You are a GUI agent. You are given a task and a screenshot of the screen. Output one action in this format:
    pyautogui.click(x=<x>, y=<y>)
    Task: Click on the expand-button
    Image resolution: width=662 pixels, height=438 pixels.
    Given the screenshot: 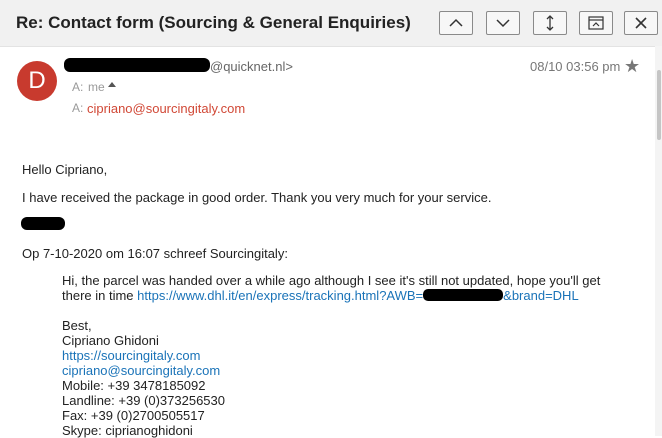 What is the action you would take?
    pyautogui.click(x=550, y=23)
    